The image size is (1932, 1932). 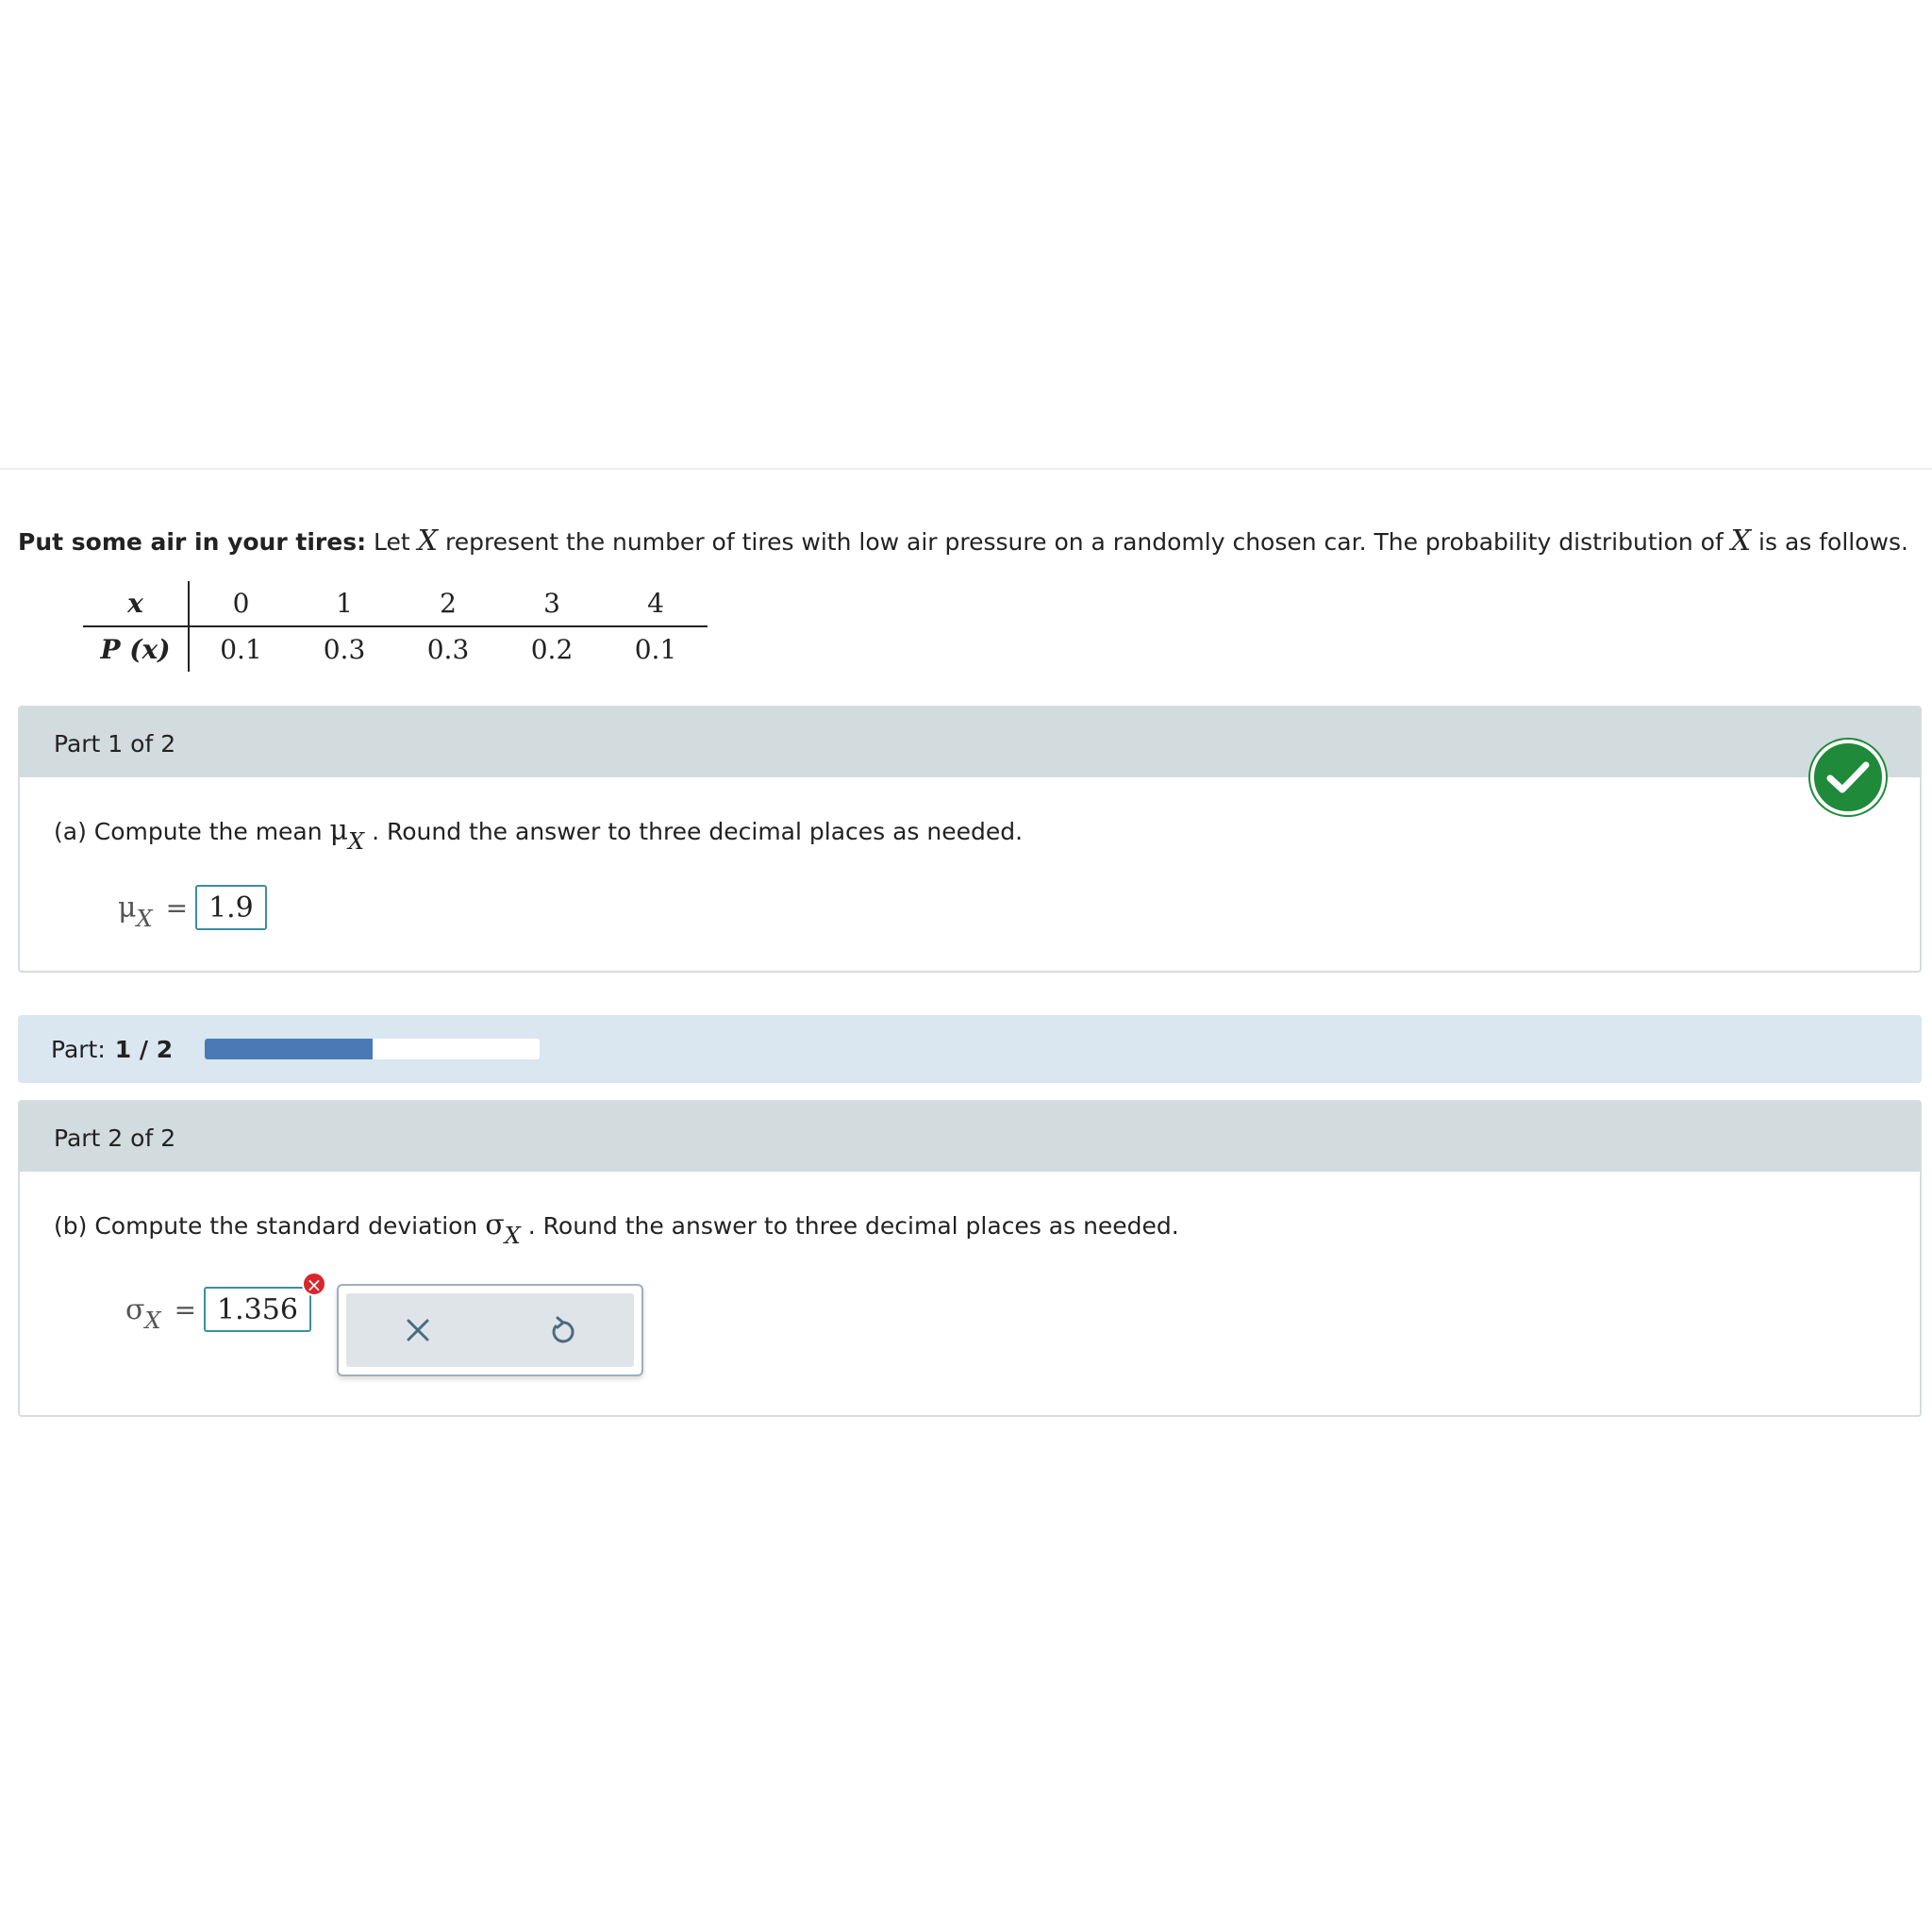 I want to click on mu-label: μX, so click(x=135, y=911).